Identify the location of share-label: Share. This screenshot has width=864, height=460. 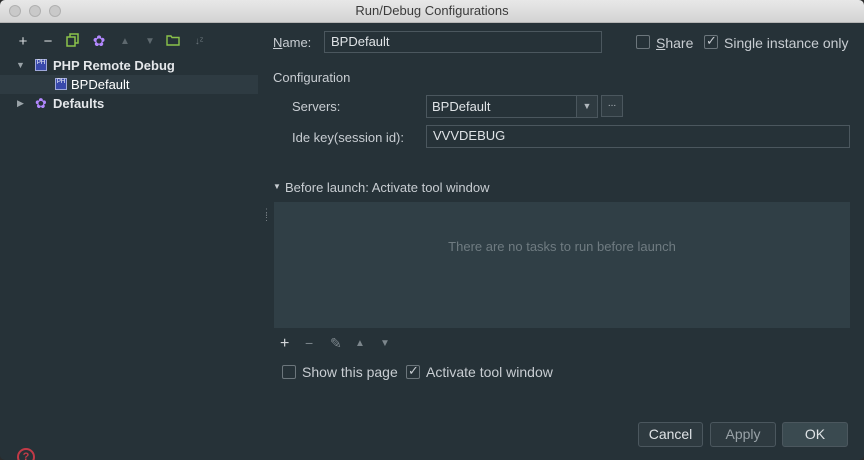
(675, 43).